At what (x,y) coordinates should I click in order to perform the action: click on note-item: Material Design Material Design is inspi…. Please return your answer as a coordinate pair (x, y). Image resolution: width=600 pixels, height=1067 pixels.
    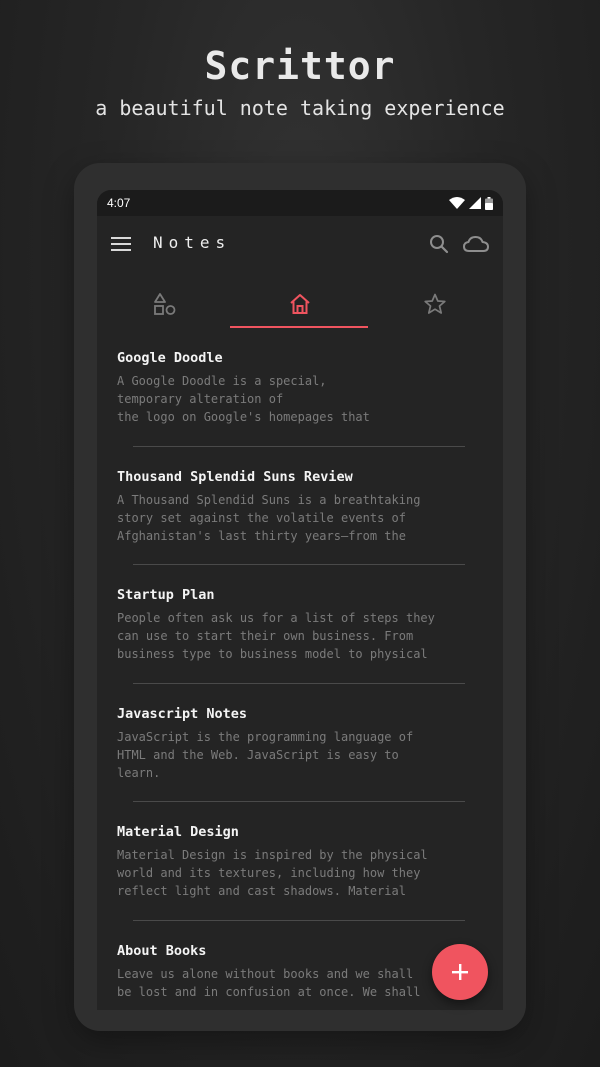
    Looking at the image, I should click on (300, 861).